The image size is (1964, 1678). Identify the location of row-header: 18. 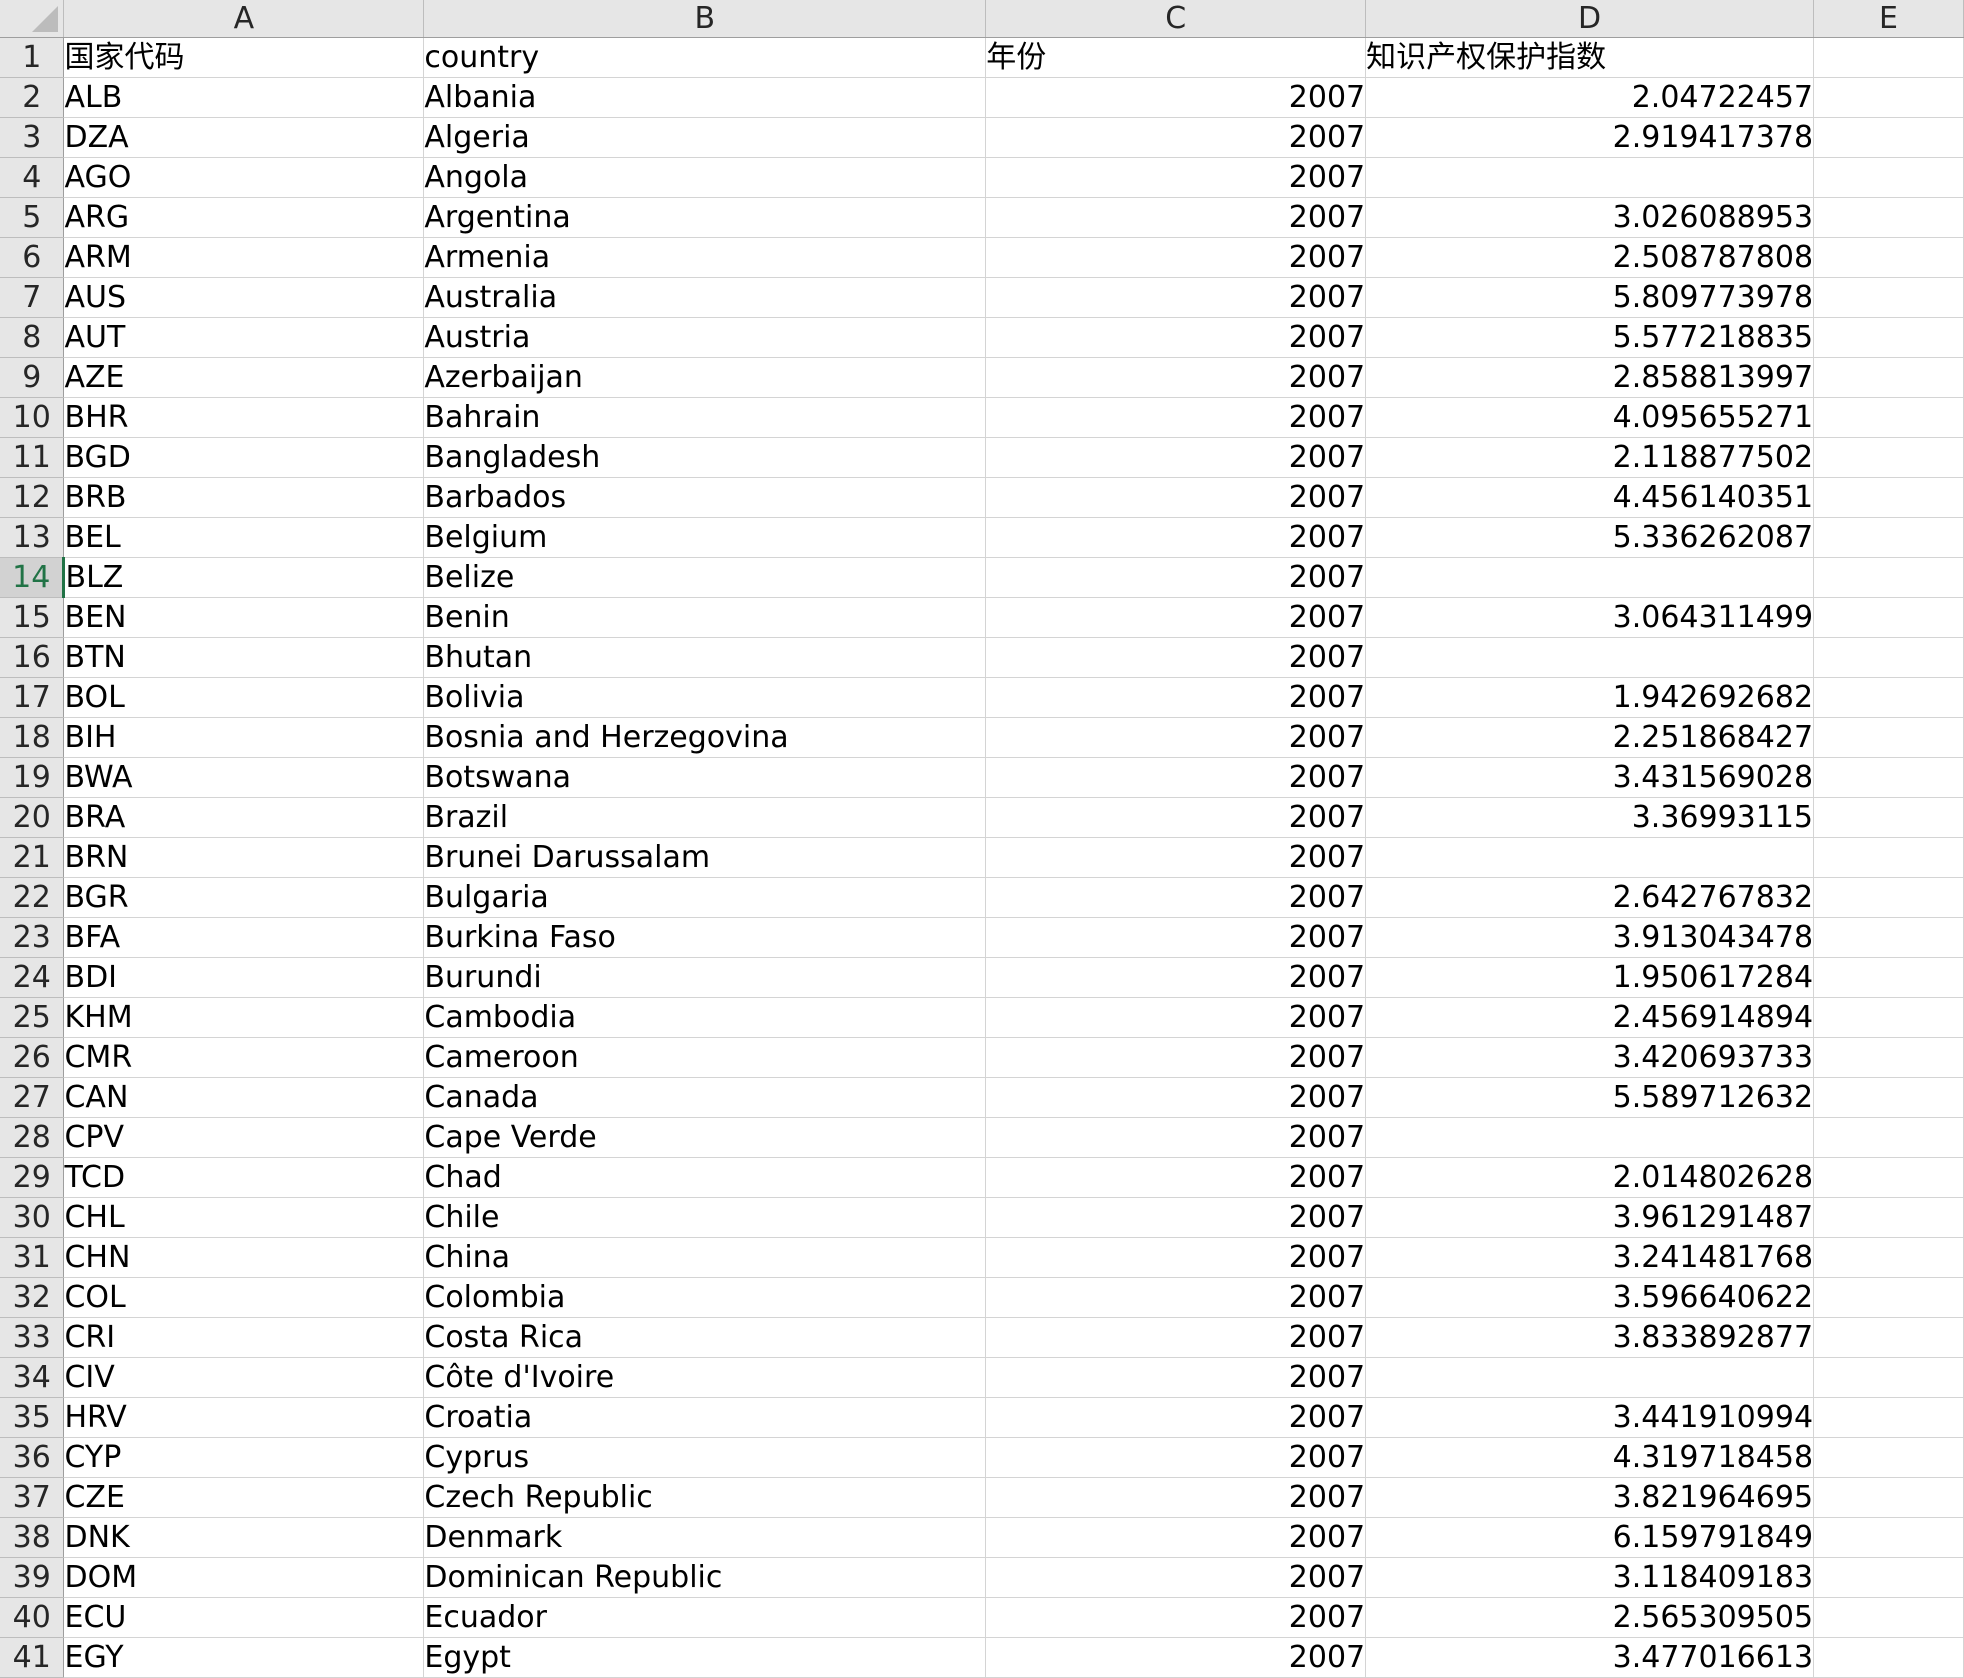
(32, 737).